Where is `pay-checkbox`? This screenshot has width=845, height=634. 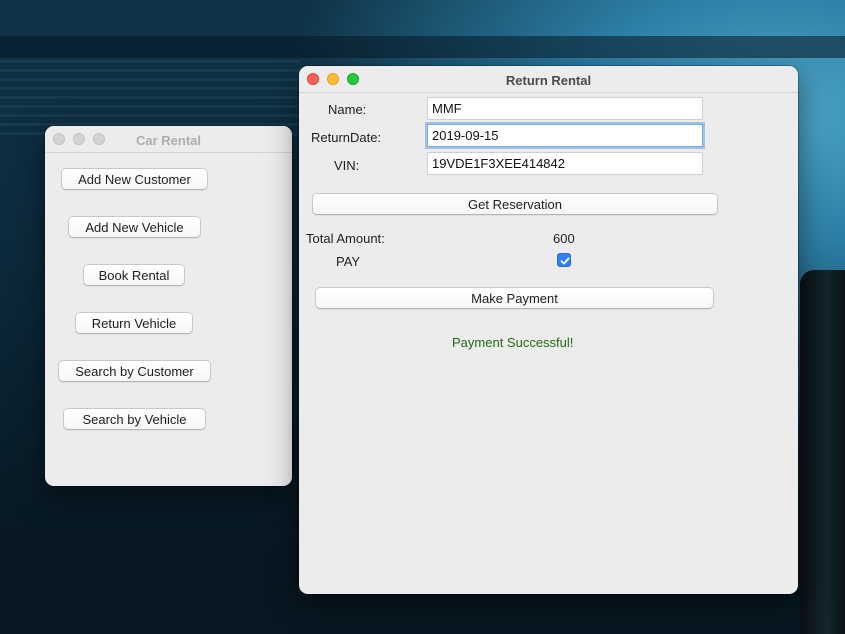 pay-checkbox is located at coordinates (564, 260).